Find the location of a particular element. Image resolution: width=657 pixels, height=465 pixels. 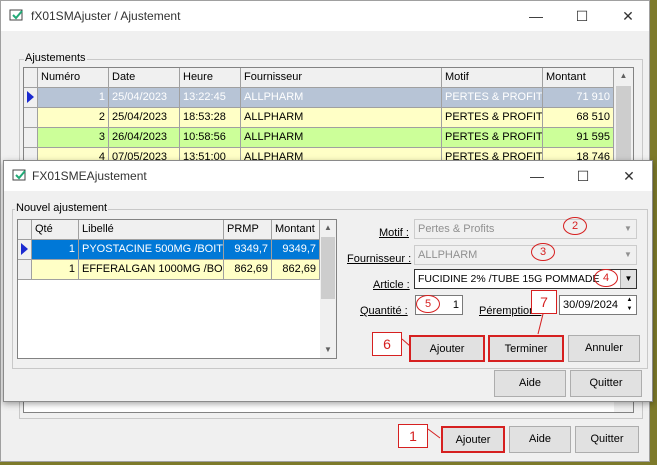

header-prmp: PRMP is located at coordinates (248, 230).